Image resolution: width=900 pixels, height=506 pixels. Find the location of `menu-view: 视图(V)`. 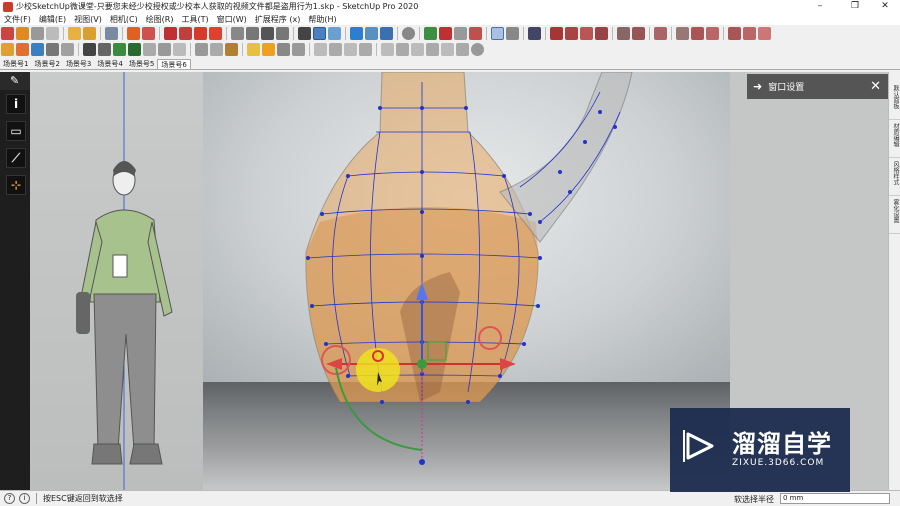

menu-view: 视图(V) is located at coordinates (88, 19).